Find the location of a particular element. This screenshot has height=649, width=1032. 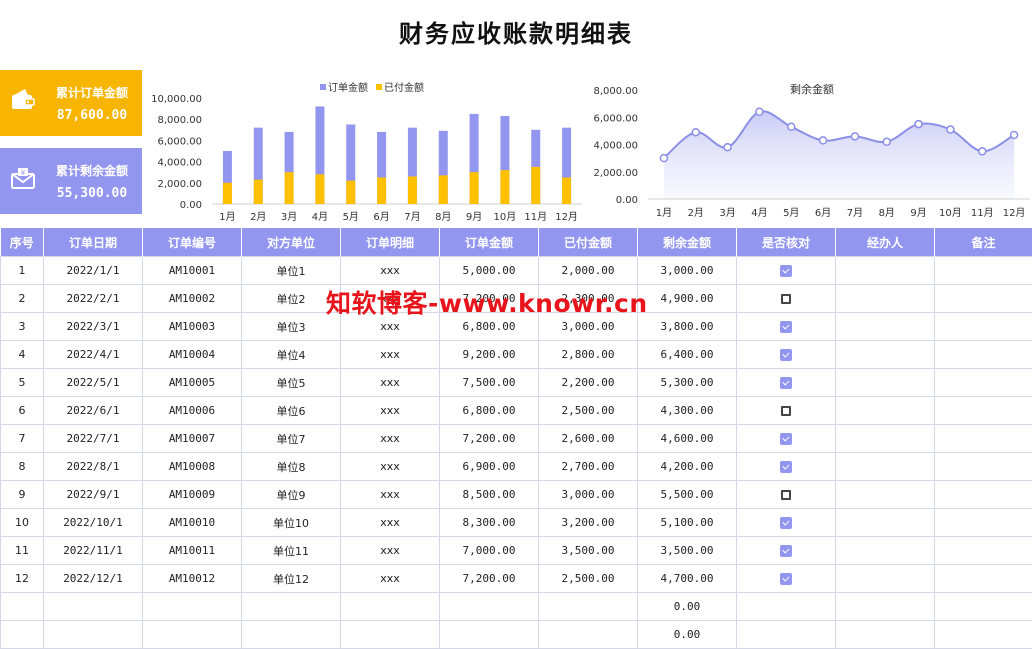

cell-date: 2022/10/1 is located at coordinates (93, 522).